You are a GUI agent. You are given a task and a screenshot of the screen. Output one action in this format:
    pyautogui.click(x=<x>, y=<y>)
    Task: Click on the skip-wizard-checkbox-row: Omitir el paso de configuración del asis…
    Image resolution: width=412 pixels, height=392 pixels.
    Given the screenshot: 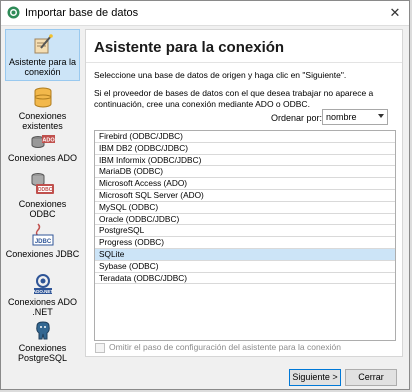 What is the action you would take?
    pyautogui.click(x=221, y=348)
    